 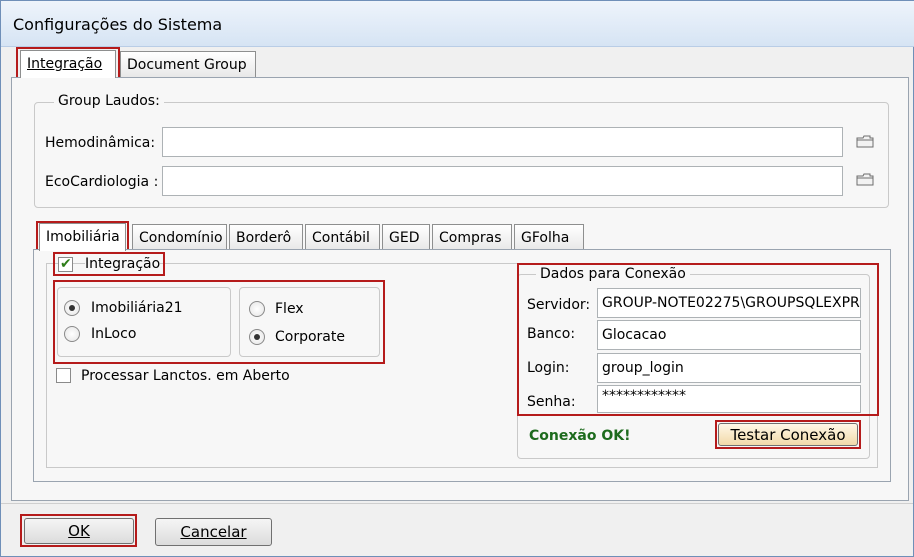 What do you see at coordinates (548, 368) in the screenshot?
I see `login-label: Login:` at bounding box center [548, 368].